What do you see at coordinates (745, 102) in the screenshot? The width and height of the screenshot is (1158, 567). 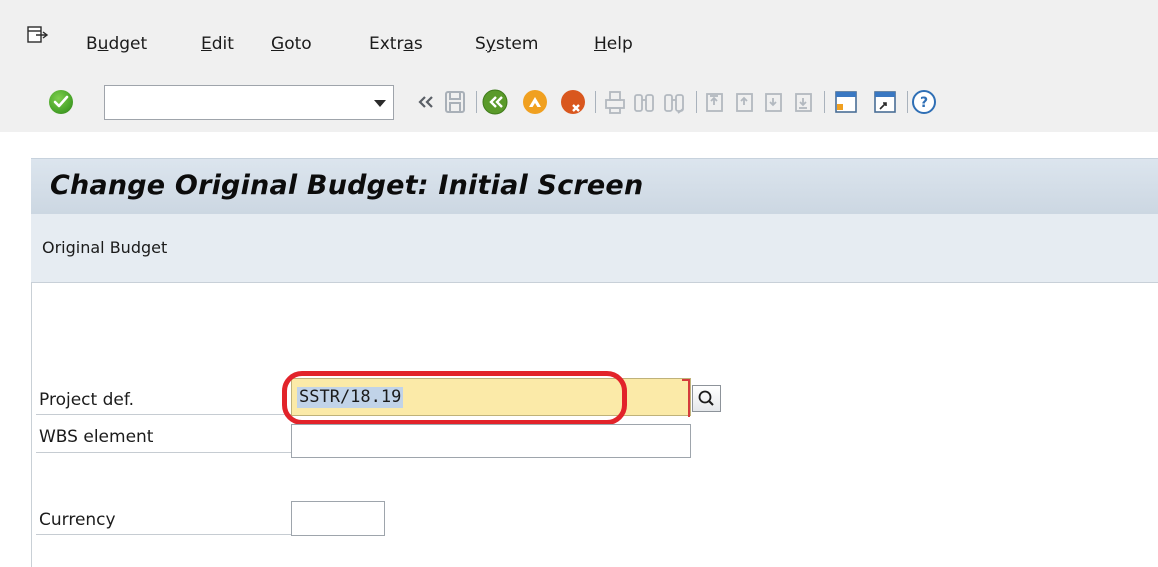 I see `previous-page-icon` at bounding box center [745, 102].